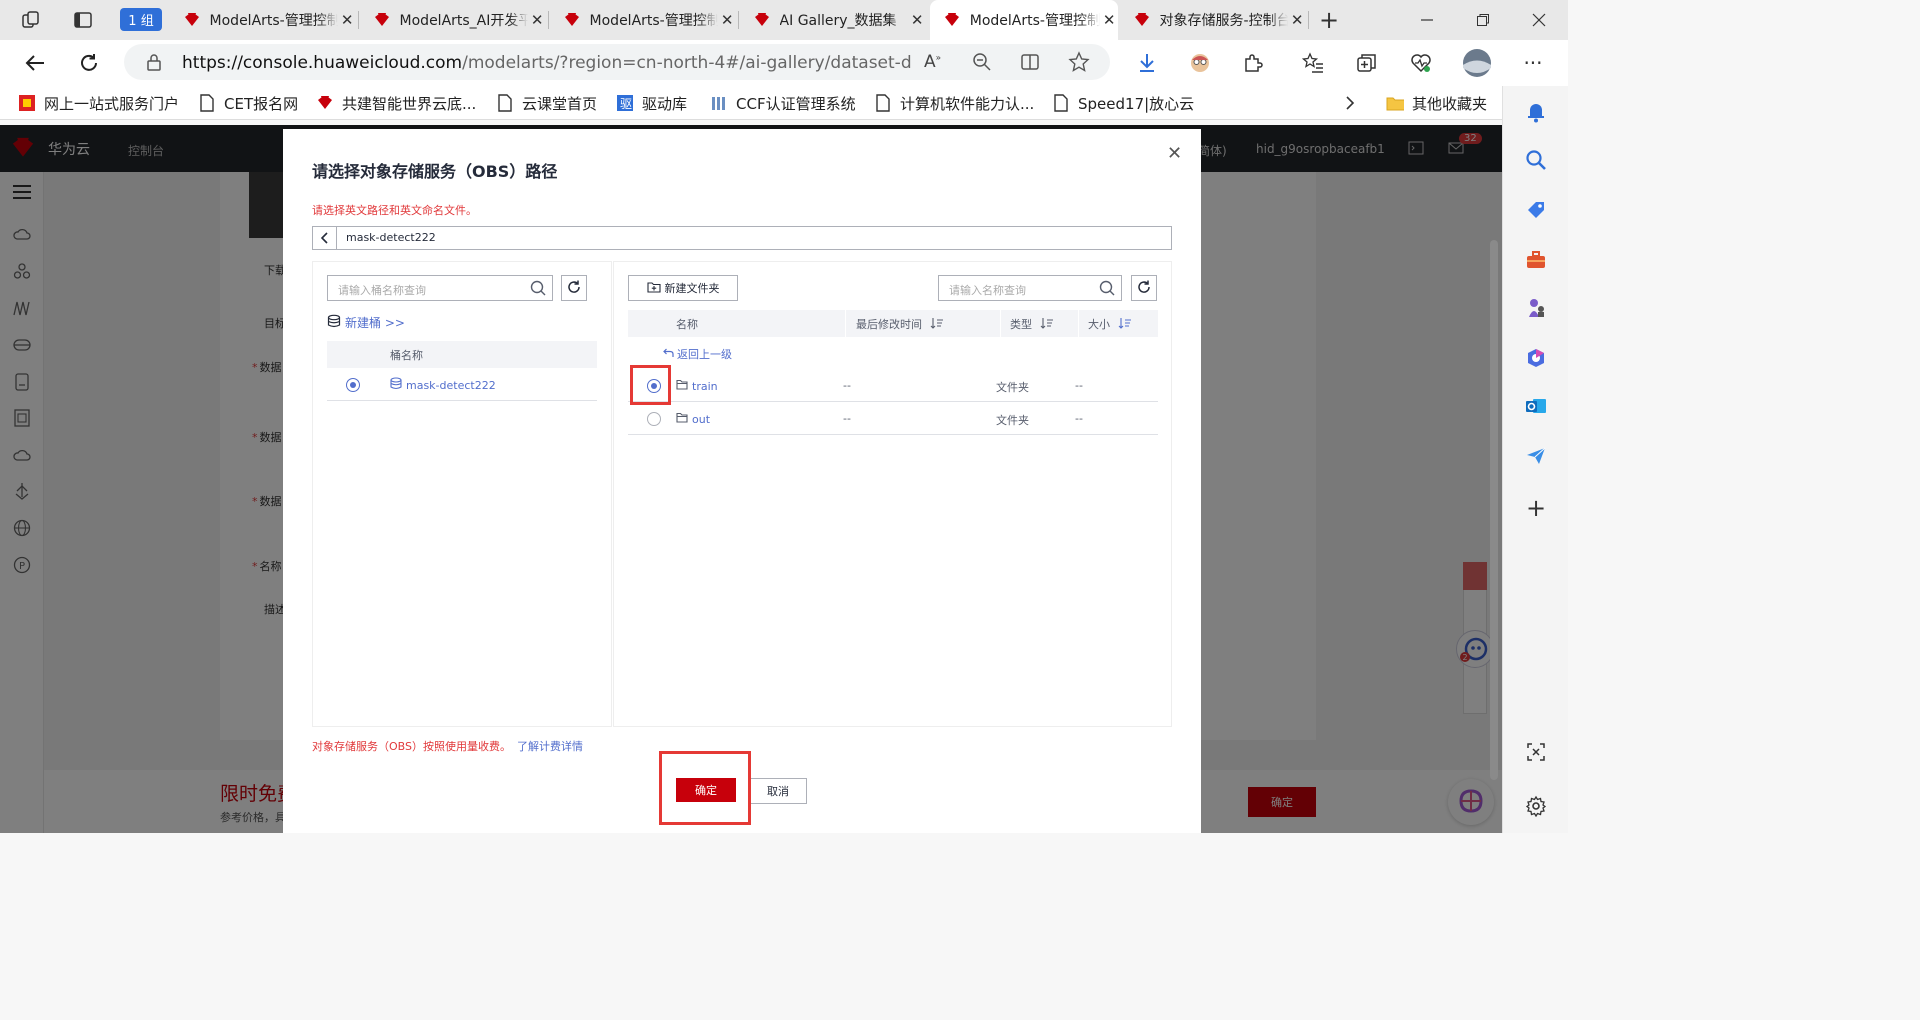 This screenshot has height=1020, width=1920. What do you see at coordinates (1533, 63) in the screenshot?
I see `more-menu-icon: ···` at bounding box center [1533, 63].